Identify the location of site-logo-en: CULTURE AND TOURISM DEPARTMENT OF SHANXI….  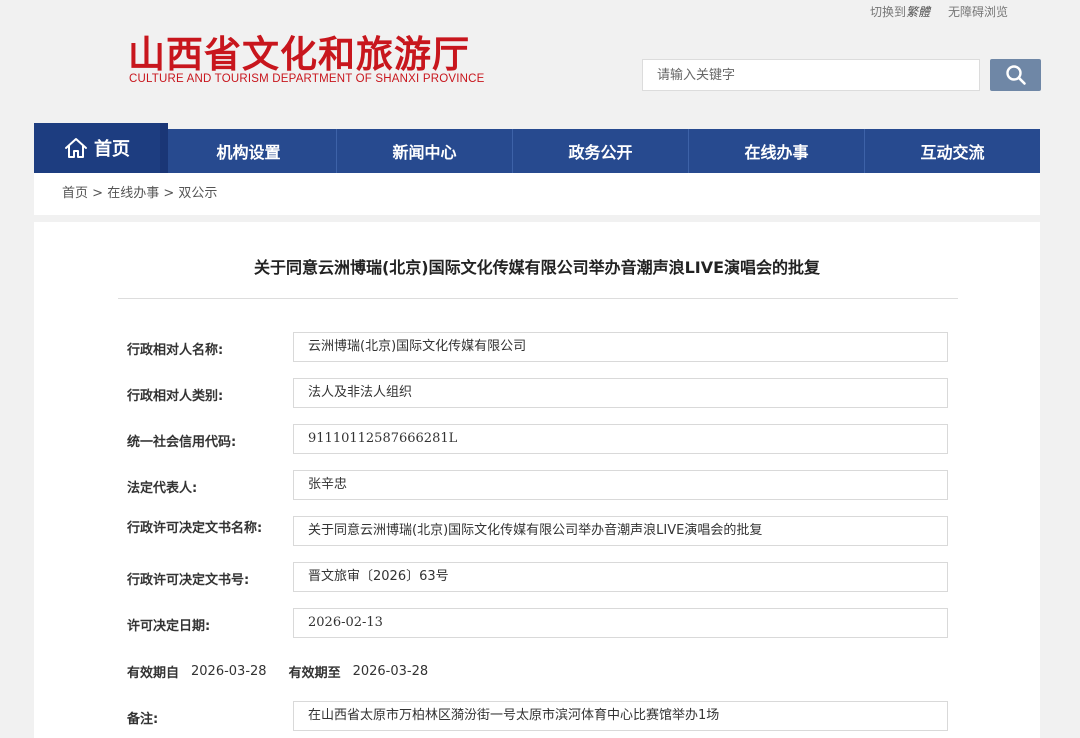
(307, 79).